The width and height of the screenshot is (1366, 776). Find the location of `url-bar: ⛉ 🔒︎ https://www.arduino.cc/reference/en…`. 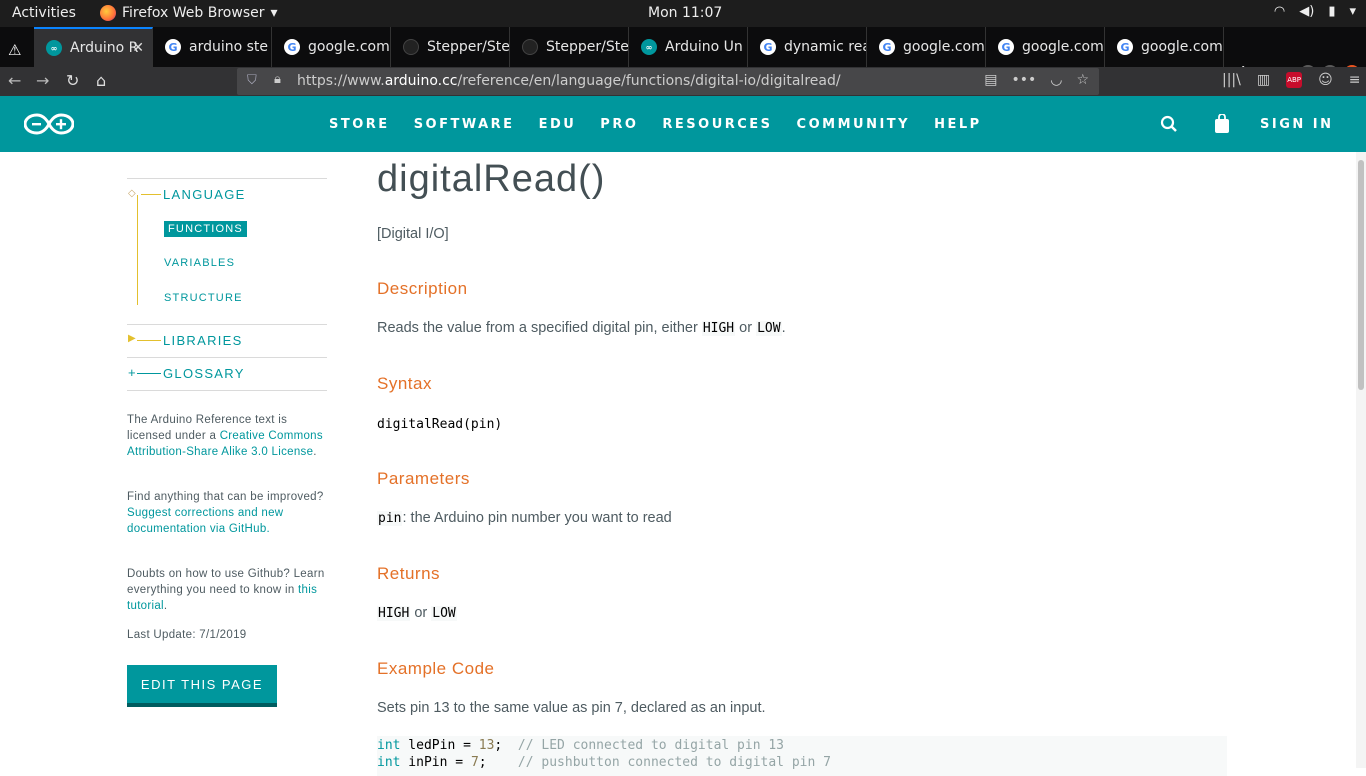

url-bar: ⛉ 🔒︎ https://www.arduino.cc/reference/en… is located at coordinates (668, 81).